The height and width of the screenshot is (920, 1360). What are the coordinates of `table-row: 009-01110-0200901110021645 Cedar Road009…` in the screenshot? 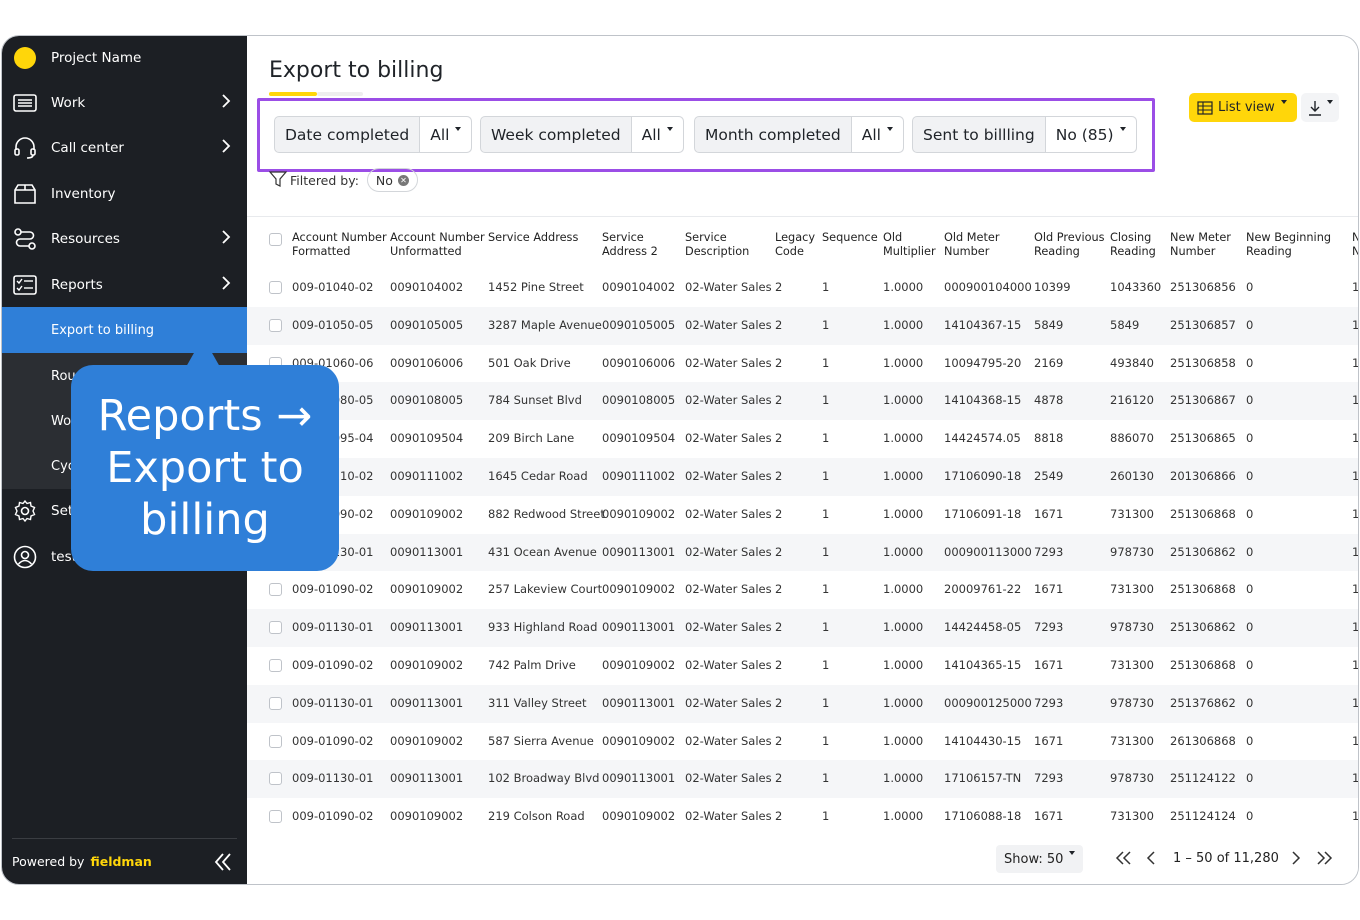 It's located at (802, 477).